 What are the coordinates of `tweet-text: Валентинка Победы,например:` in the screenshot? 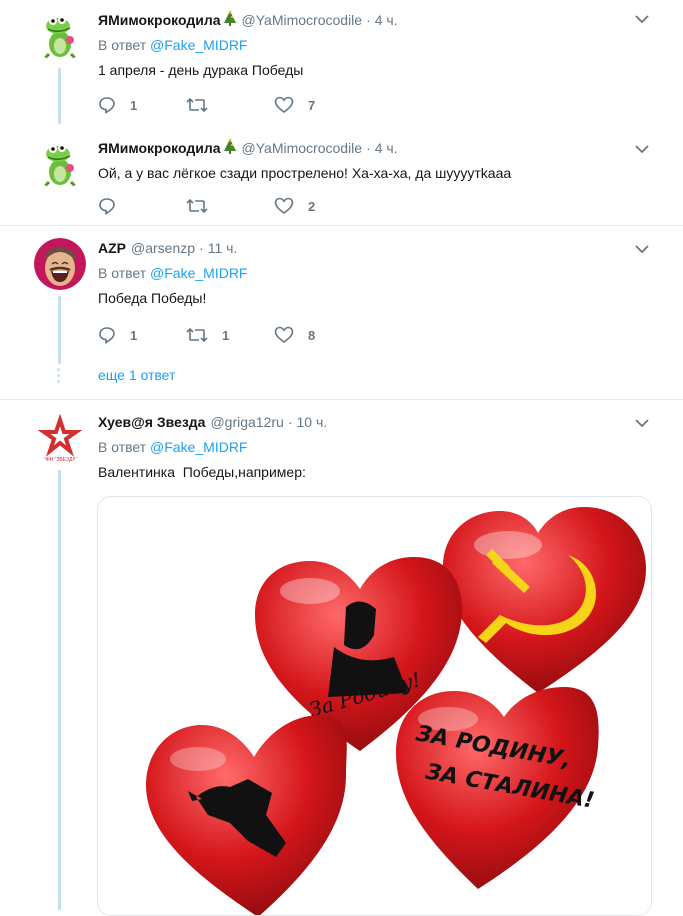 It's located at (202, 472).